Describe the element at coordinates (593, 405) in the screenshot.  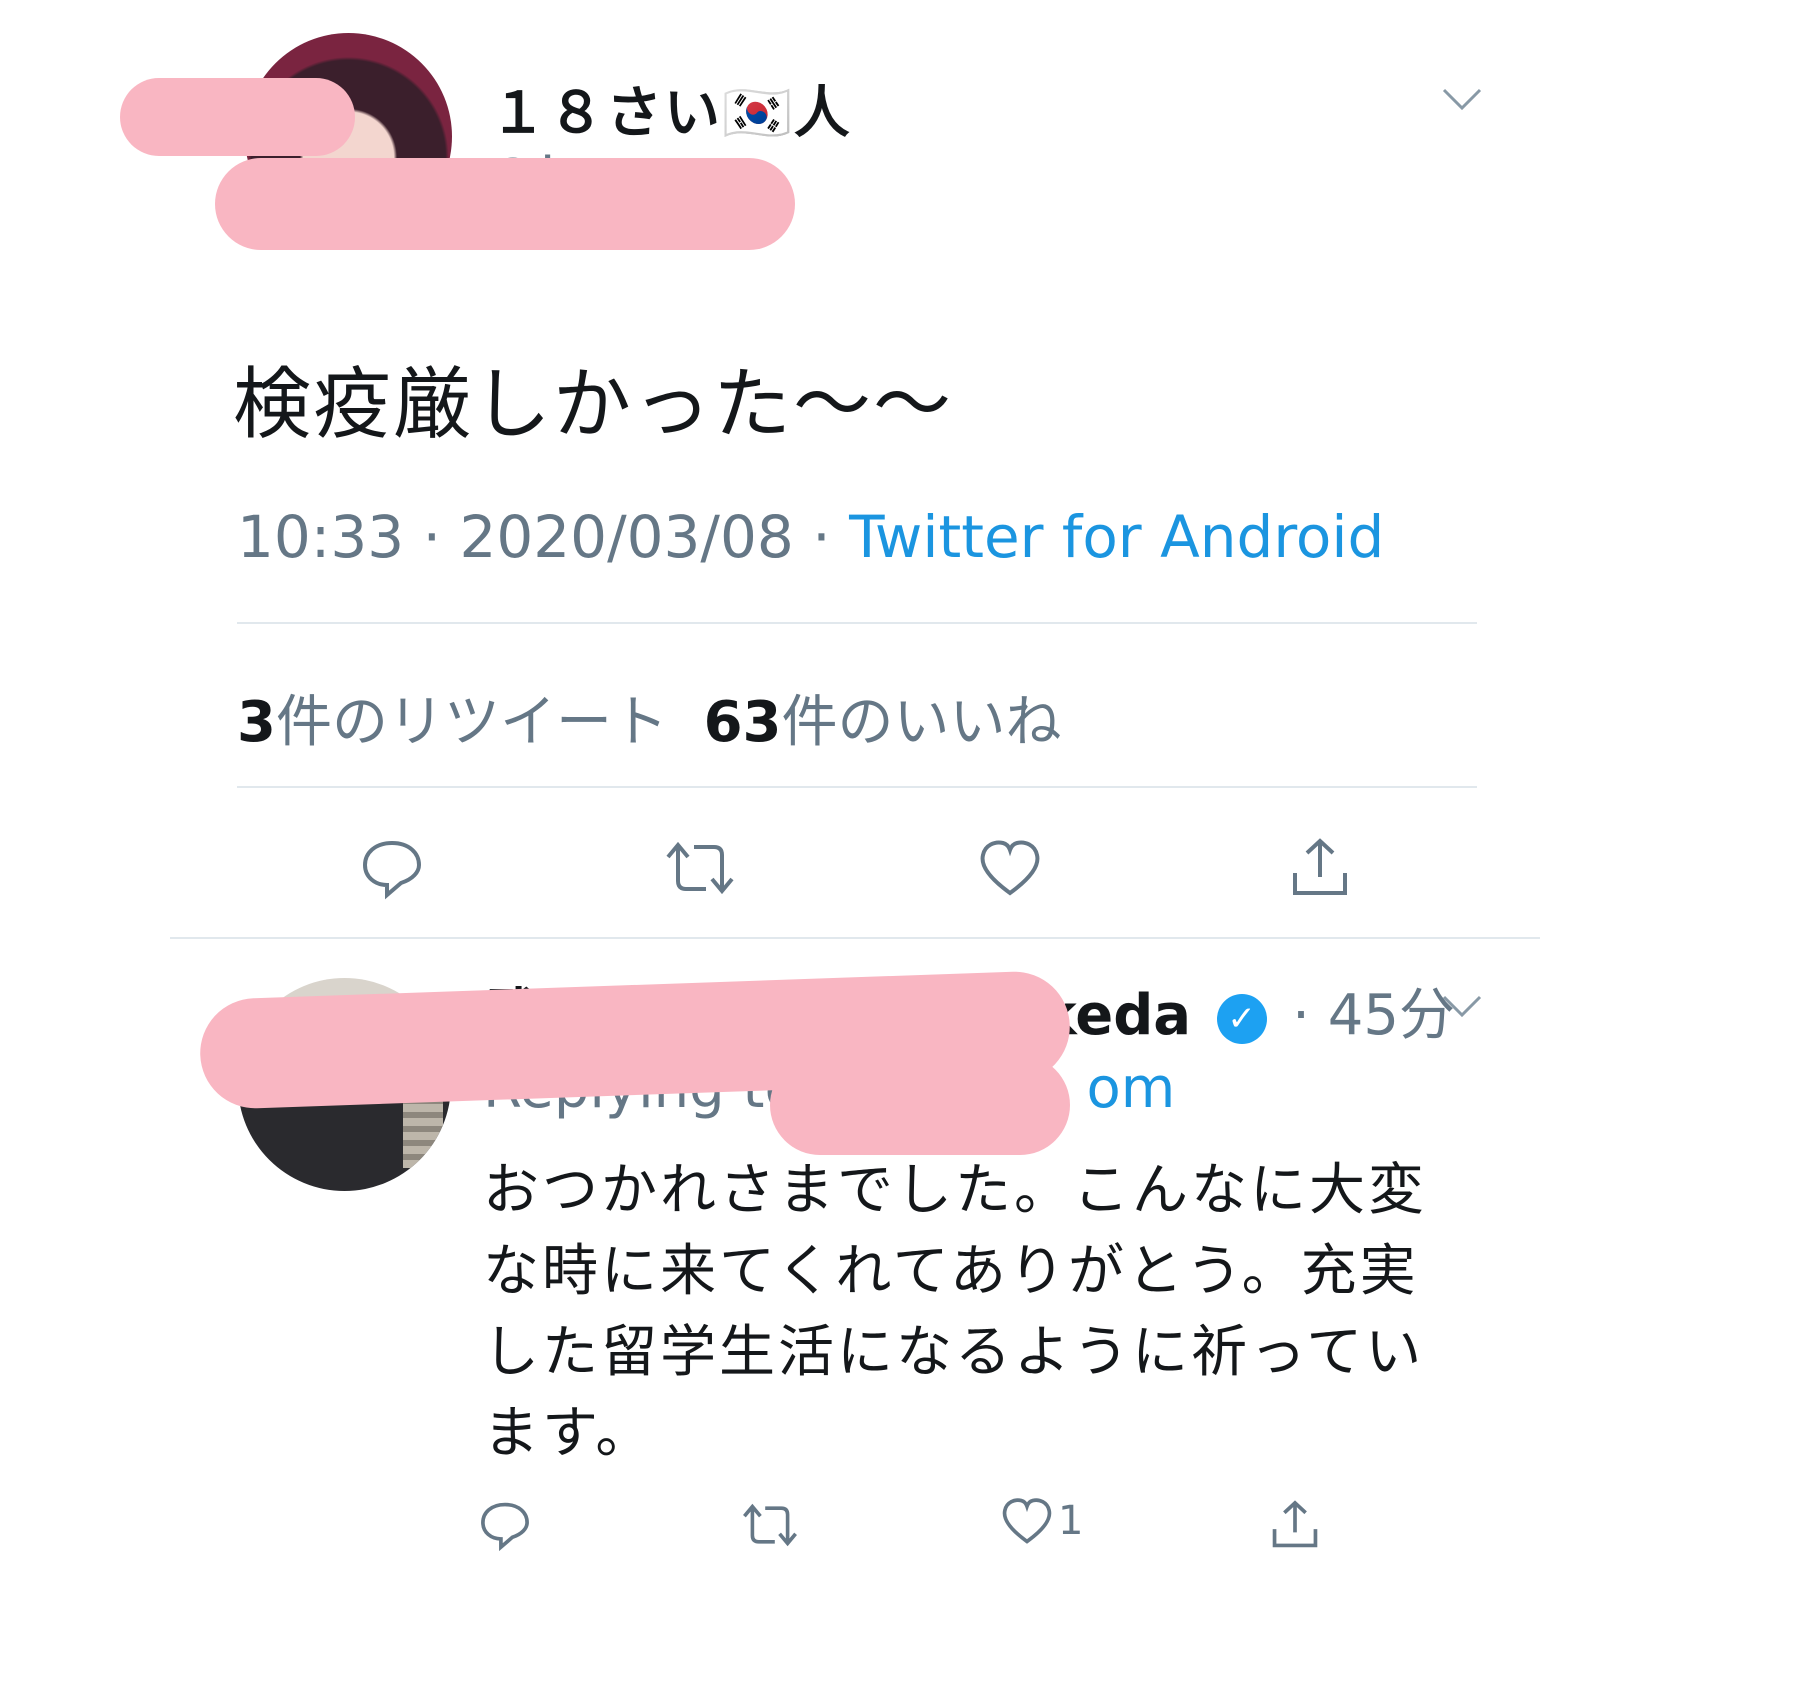
I see `tweet-text: 検疫厳しかった〜〜` at that location.